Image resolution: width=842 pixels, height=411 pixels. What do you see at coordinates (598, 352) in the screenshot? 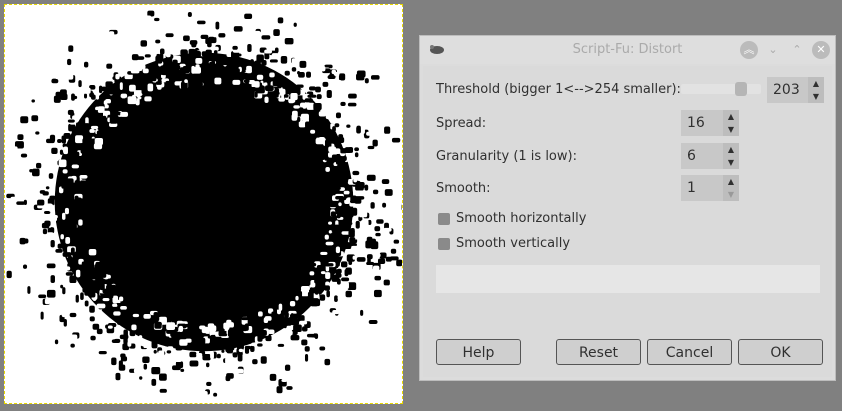
I see `reset-button: Reset` at bounding box center [598, 352].